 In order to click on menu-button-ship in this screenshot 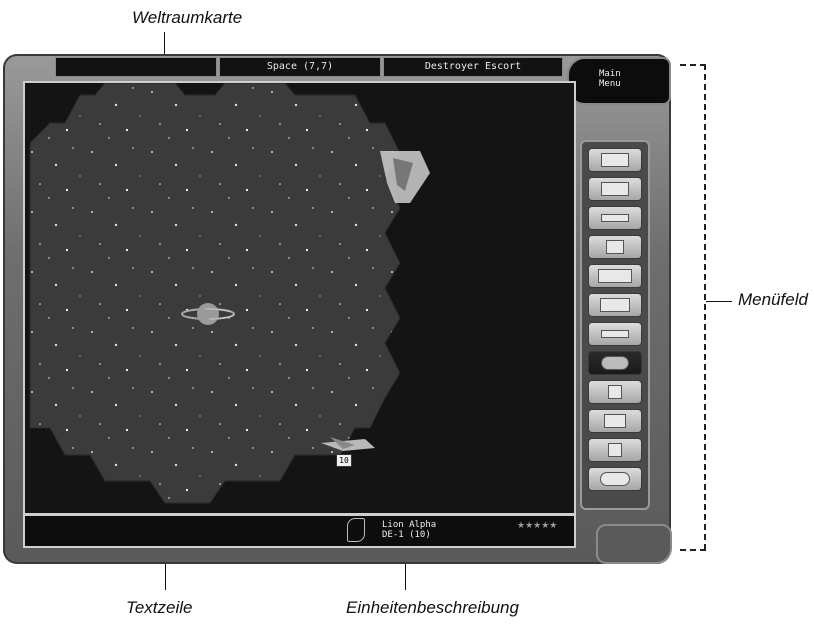, I will do `click(615, 218)`.